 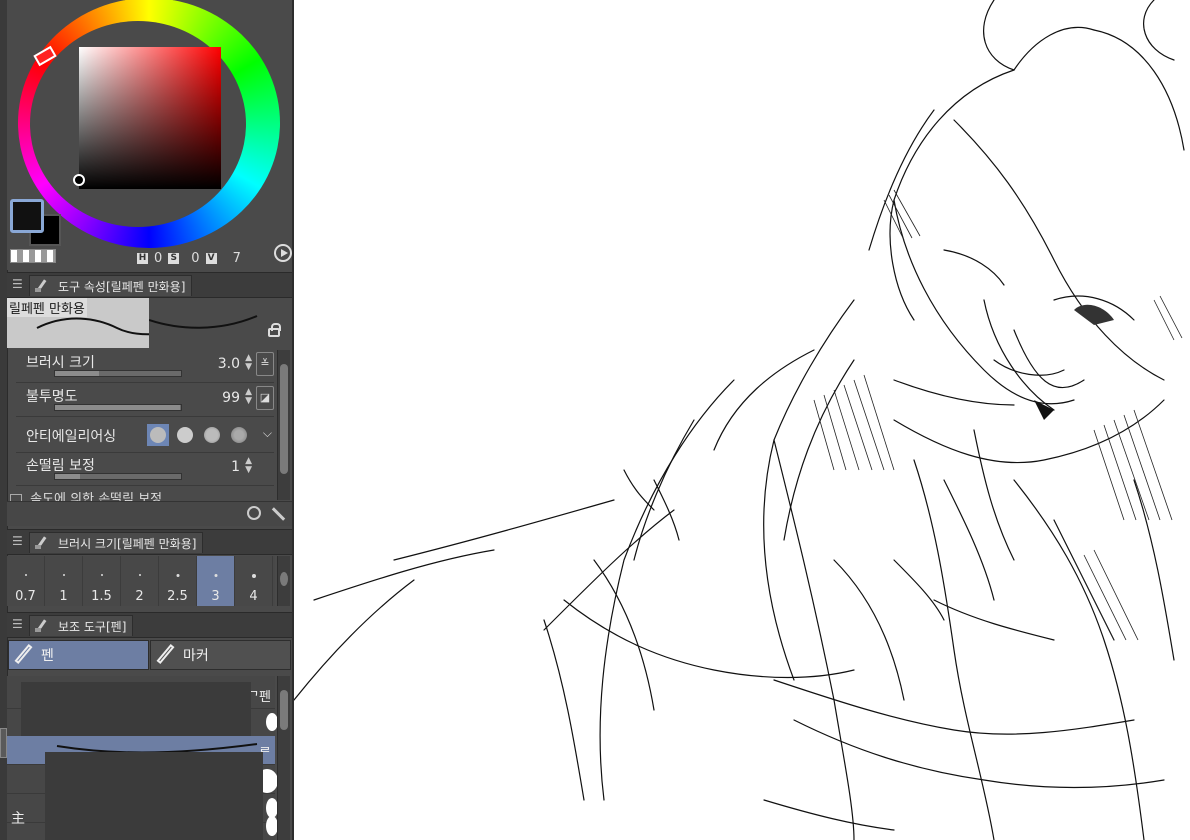 What do you see at coordinates (293, 420) in the screenshot?
I see `panel-divider` at bounding box center [293, 420].